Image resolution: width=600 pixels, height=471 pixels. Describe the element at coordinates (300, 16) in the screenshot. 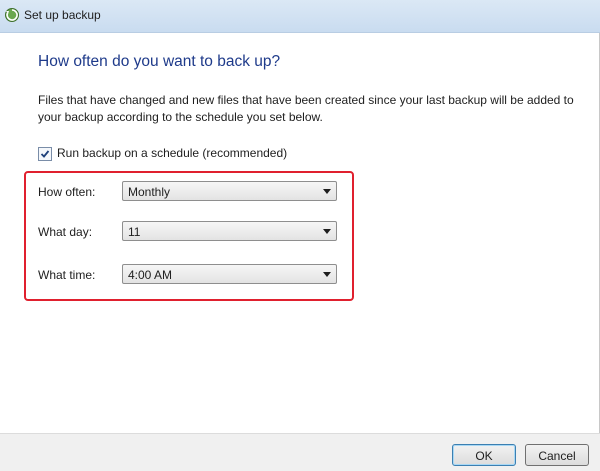

I see `title-bar: Set up backup` at that location.